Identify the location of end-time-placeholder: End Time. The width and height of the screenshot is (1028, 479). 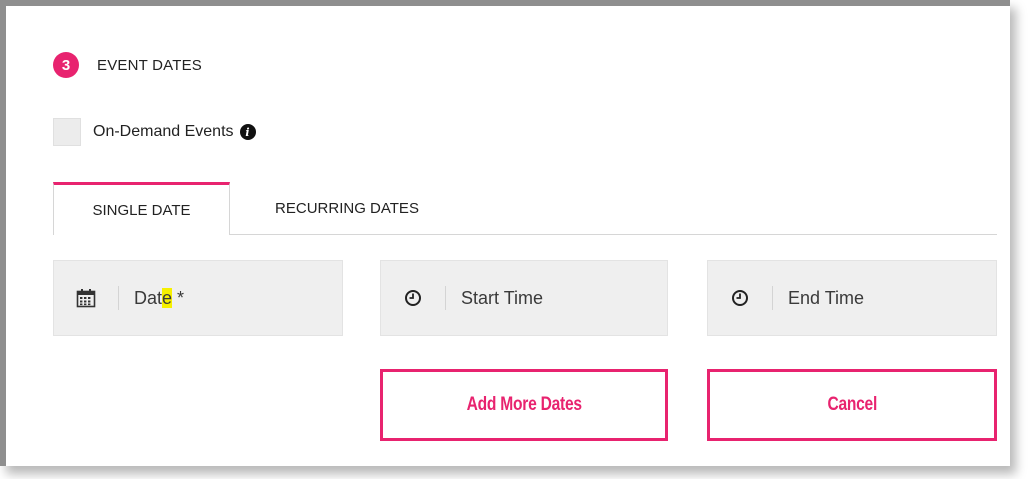
(826, 297).